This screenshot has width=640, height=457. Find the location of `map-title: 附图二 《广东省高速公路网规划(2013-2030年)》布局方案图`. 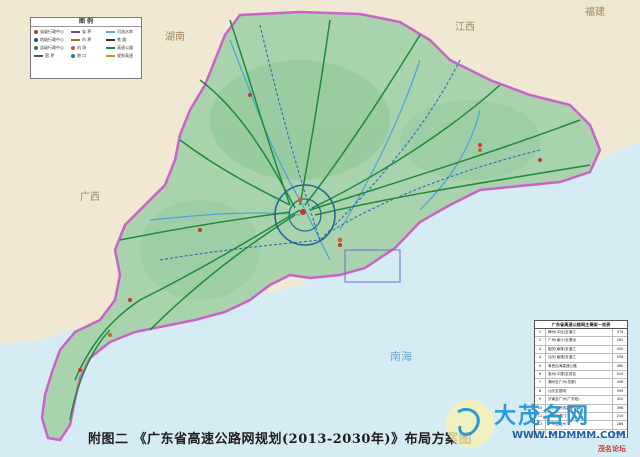

map-title: 附图二 《广东省高速公路网规划(2013-2030年)》布局方案图 is located at coordinates (280, 439).